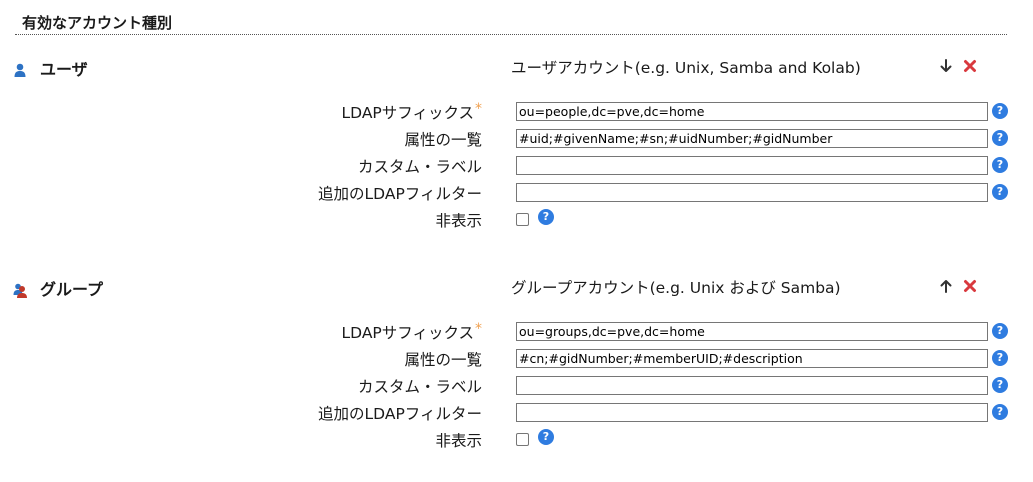 This screenshot has height=482, width=1033. Describe the element at coordinates (946, 66) in the screenshot. I see `arrow-down-icon` at that location.